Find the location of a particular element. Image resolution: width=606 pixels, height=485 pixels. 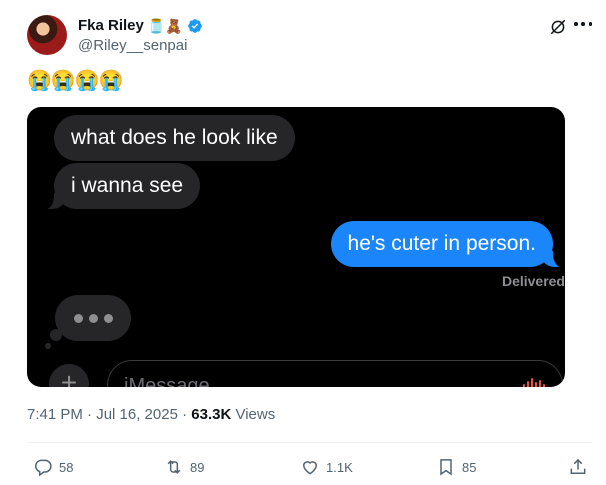

tweet-meta: 7:41 PM · Jul 16, 2025 · 63.3K Views is located at coordinates (151, 414).